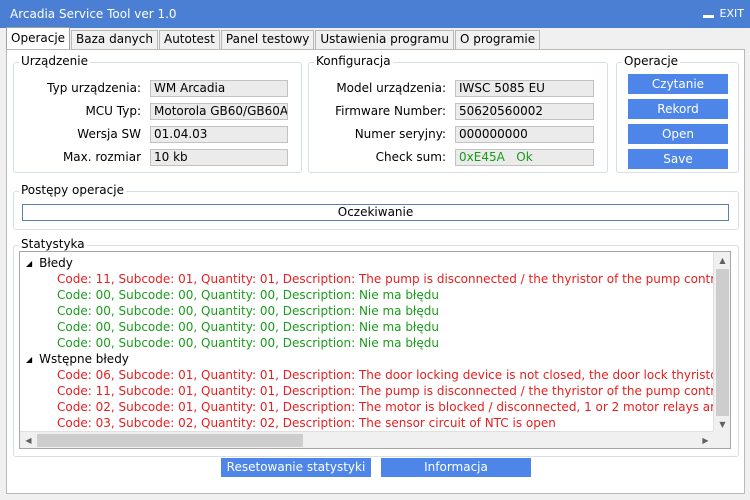 The image size is (750, 500). I want to click on progress-text: Oczekiwanie, so click(375, 212).